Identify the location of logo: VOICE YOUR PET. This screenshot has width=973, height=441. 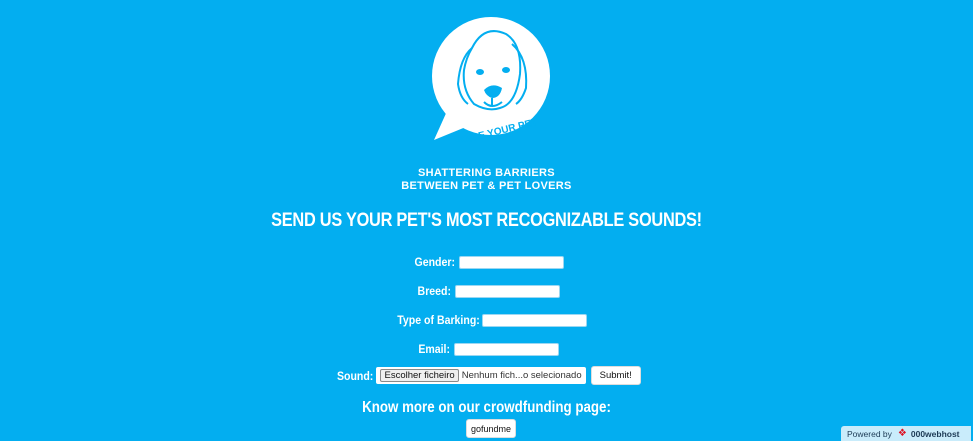
(489, 81).